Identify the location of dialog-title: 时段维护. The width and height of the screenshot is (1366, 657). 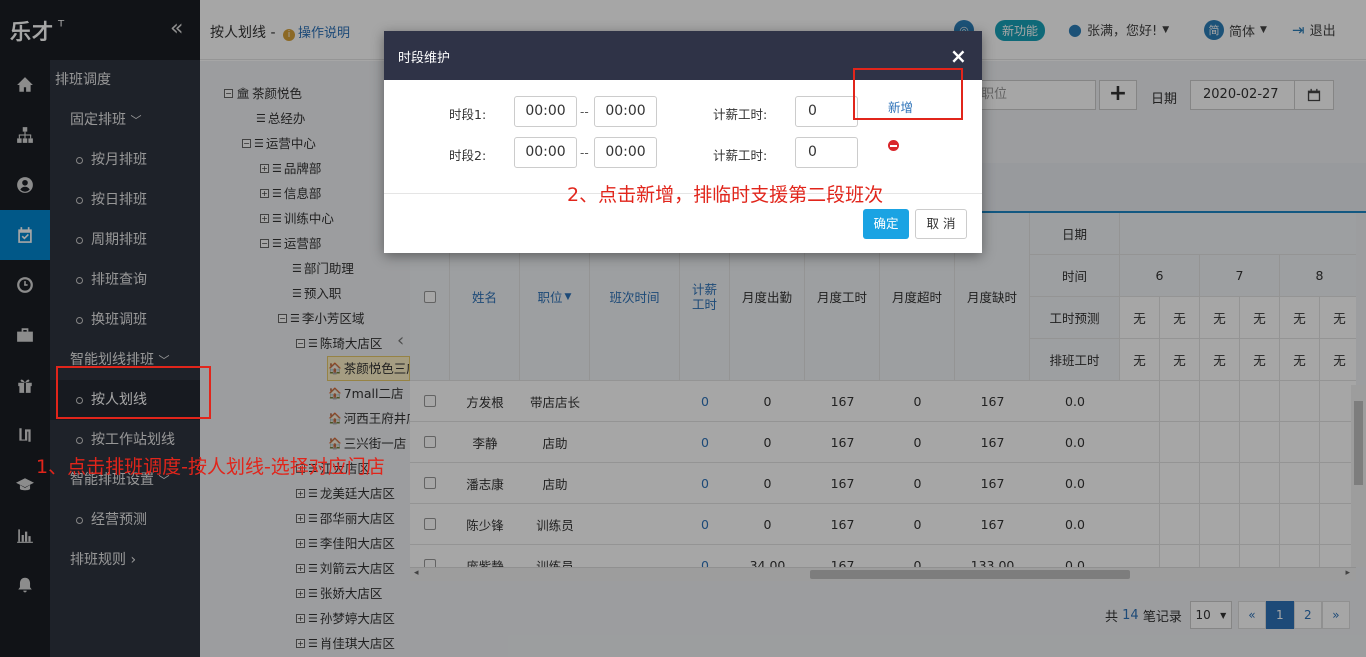
(424, 58).